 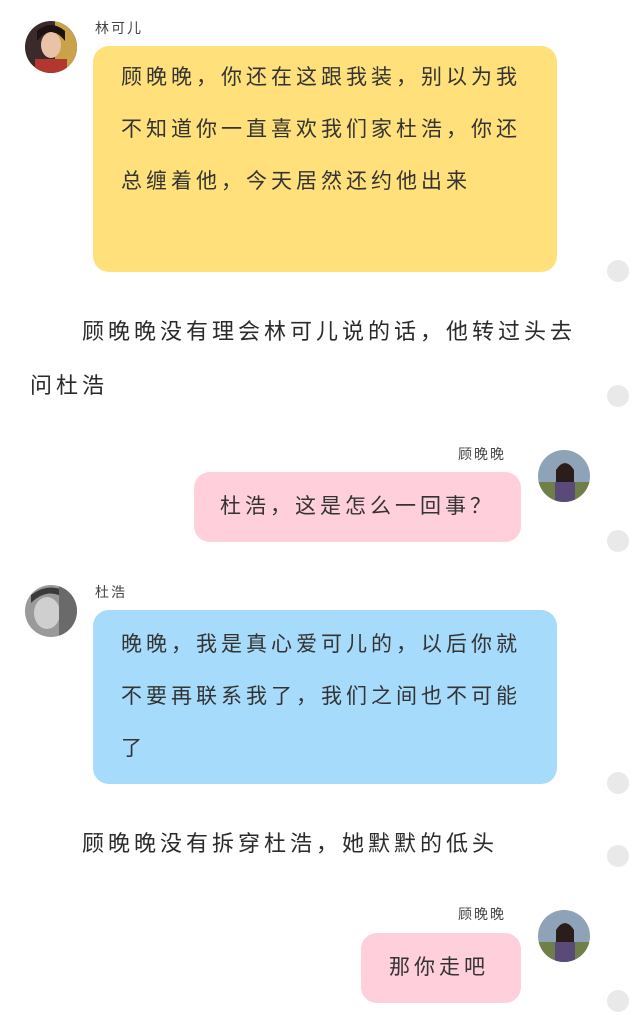 What do you see at coordinates (290, 844) in the screenshot?
I see `narration-text: 顾晚晚没有拆穿杜浩，她默默的低头` at bounding box center [290, 844].